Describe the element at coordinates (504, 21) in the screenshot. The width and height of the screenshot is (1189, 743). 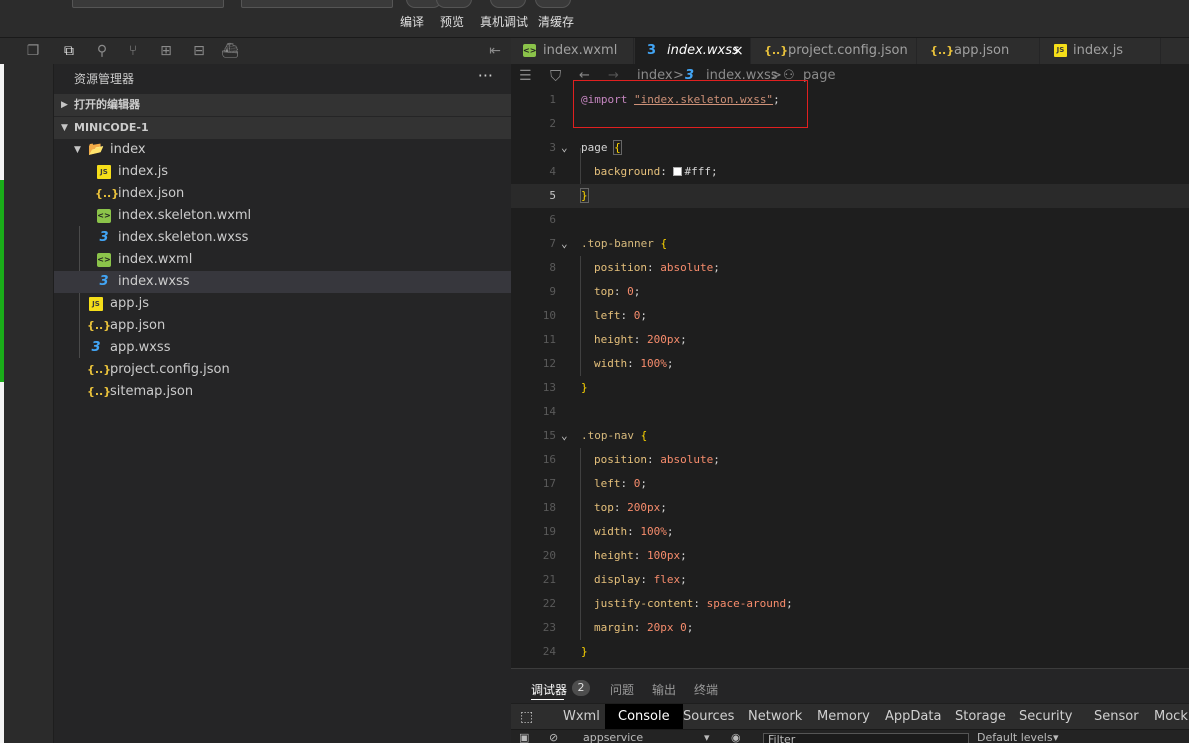
I see `device-debug-button: 真机调试` at that location.